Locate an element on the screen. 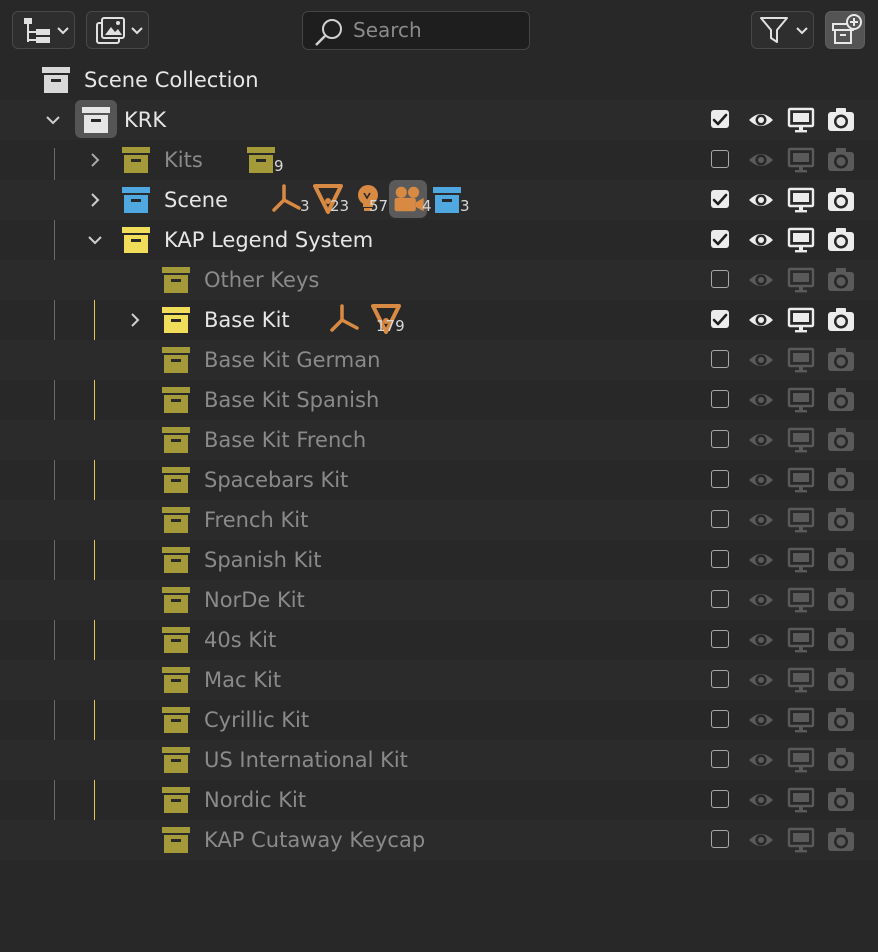 This screenshot has height=952, width=878. search-field is located at coordinates (416, 30).